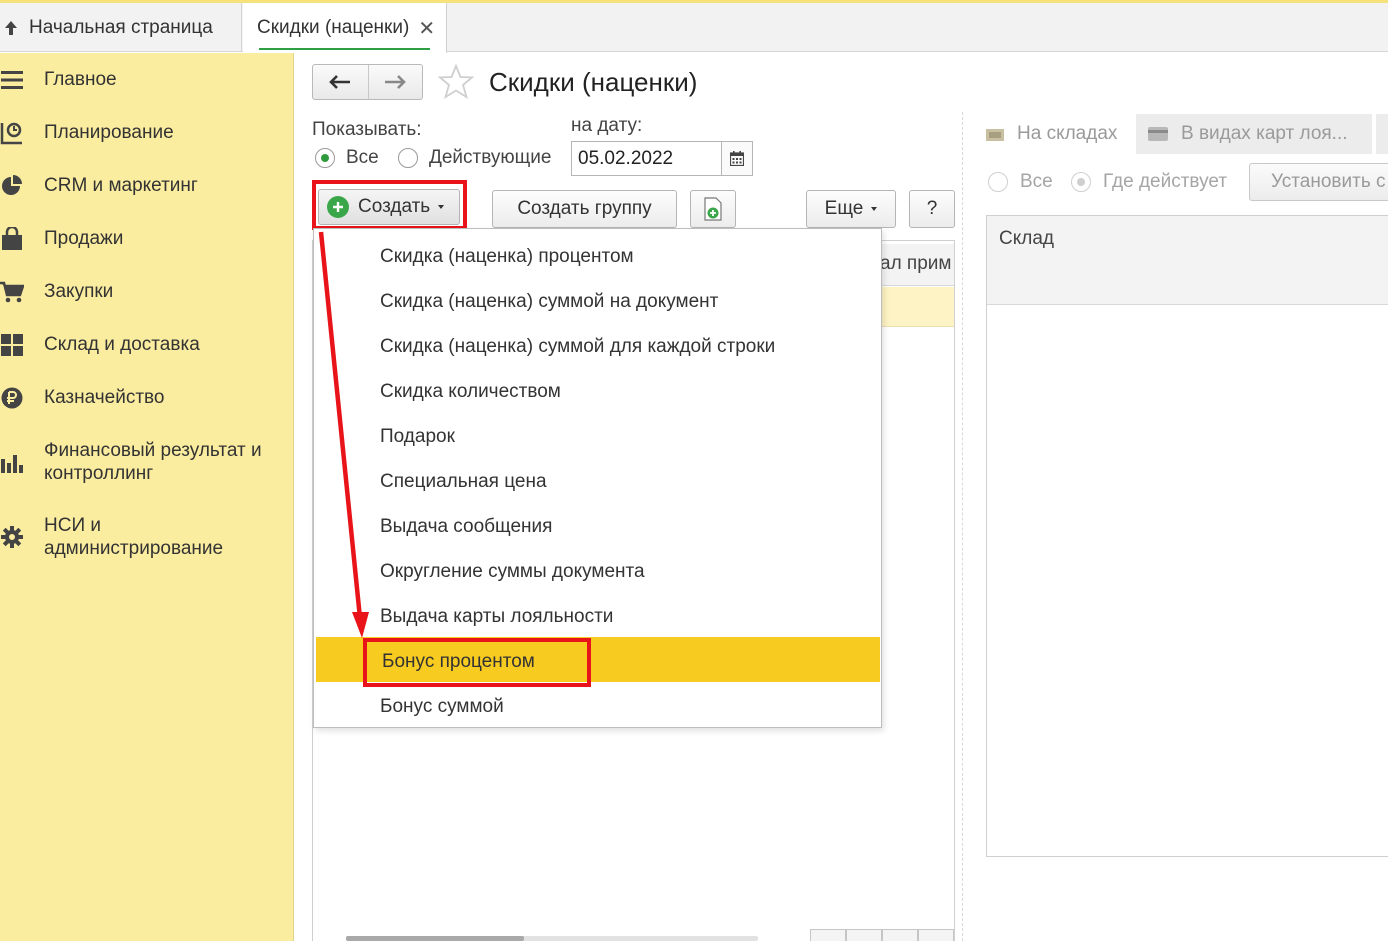  I want to click on sidebar-item-label: Продажи, so click(84, 238).